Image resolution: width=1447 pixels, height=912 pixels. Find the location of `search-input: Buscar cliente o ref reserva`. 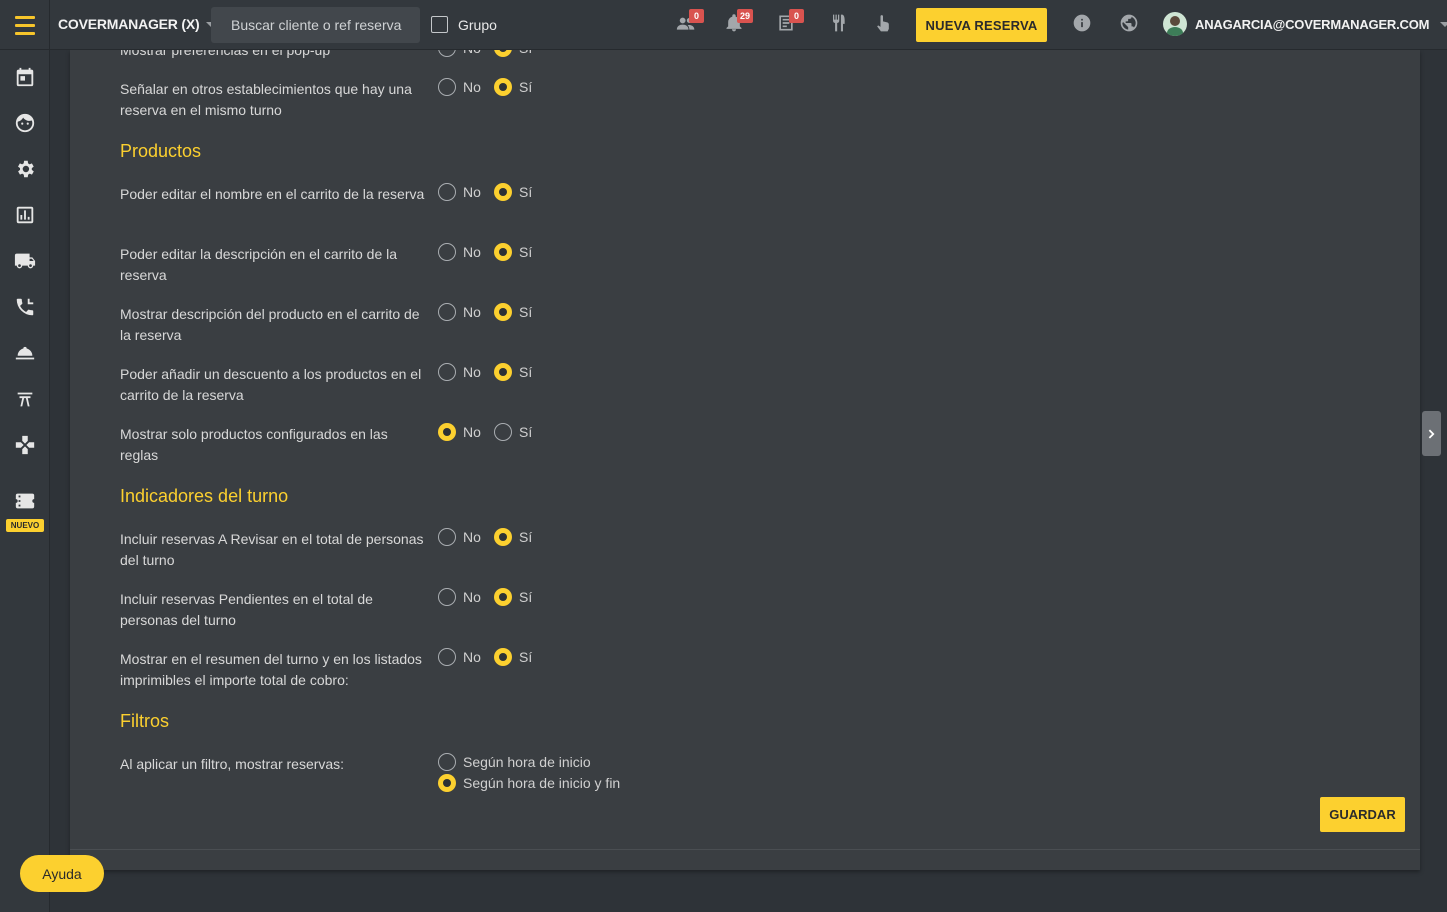

search-input: Buscar cliente o ref reserva is located at coordinates (315, 25).